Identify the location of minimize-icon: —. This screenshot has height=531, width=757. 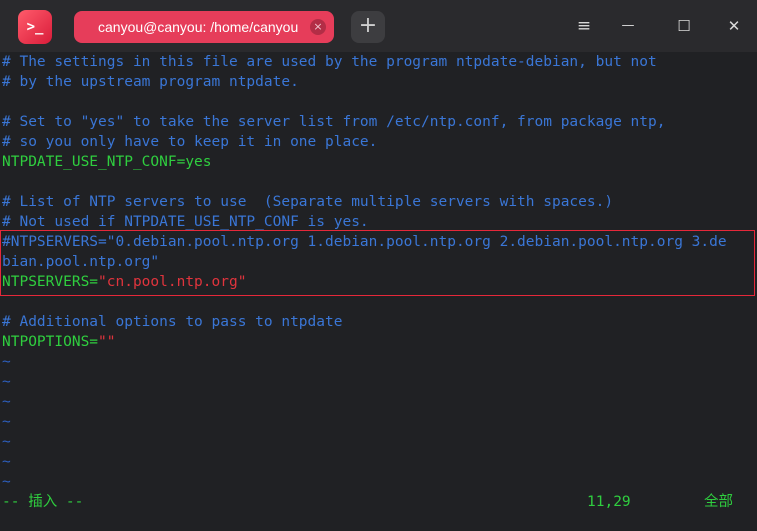
(628, 26).